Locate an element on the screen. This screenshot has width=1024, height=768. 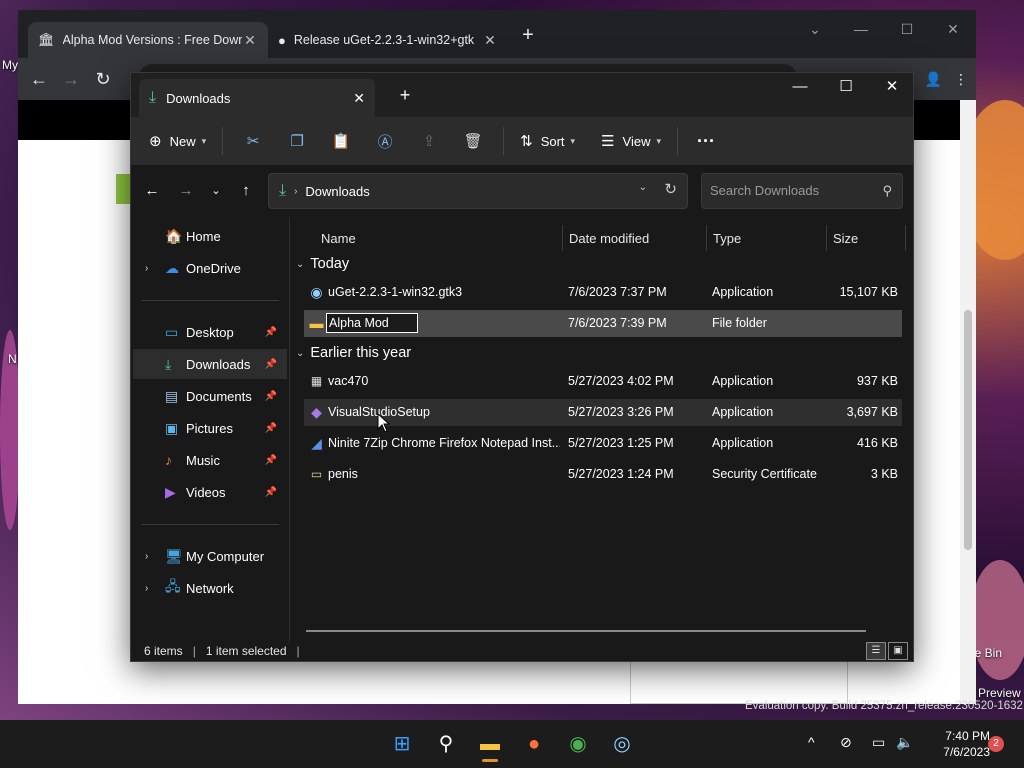
address-bar: ⤓ › Downloads ⌄ ↻ is located at coordinates (478, 191).